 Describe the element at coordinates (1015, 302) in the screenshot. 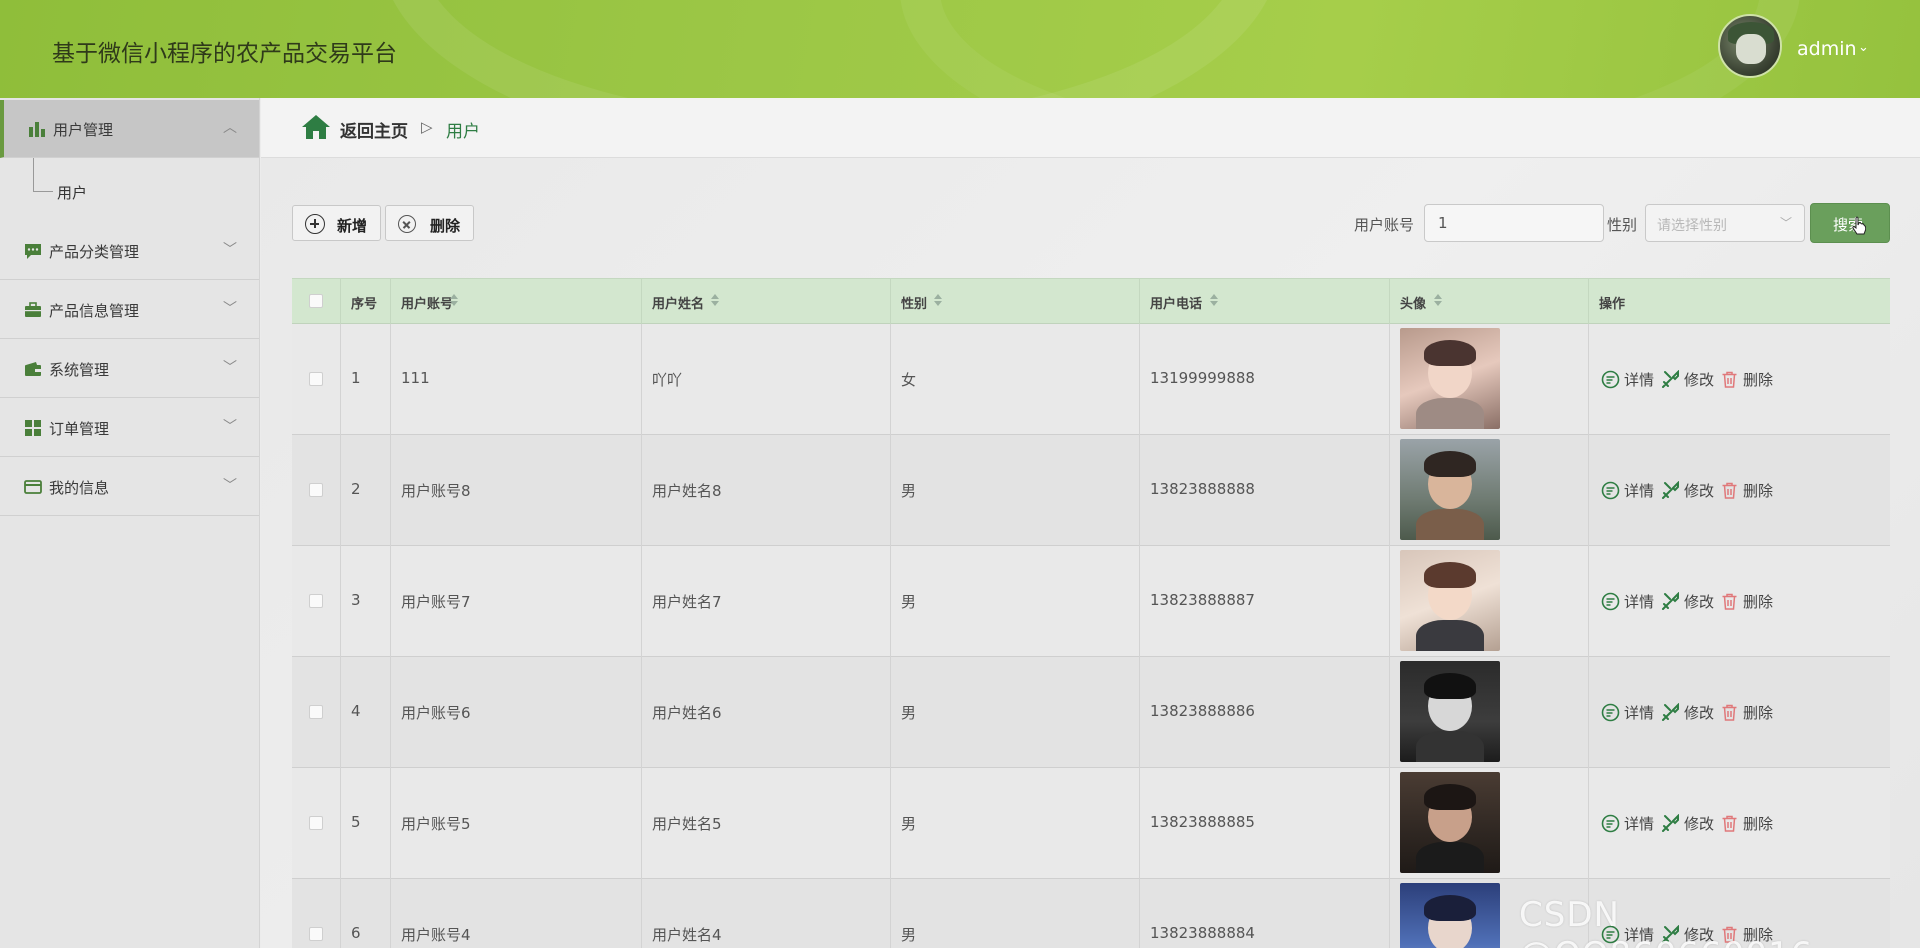

I see `column-header-gender: 性别` at that location.